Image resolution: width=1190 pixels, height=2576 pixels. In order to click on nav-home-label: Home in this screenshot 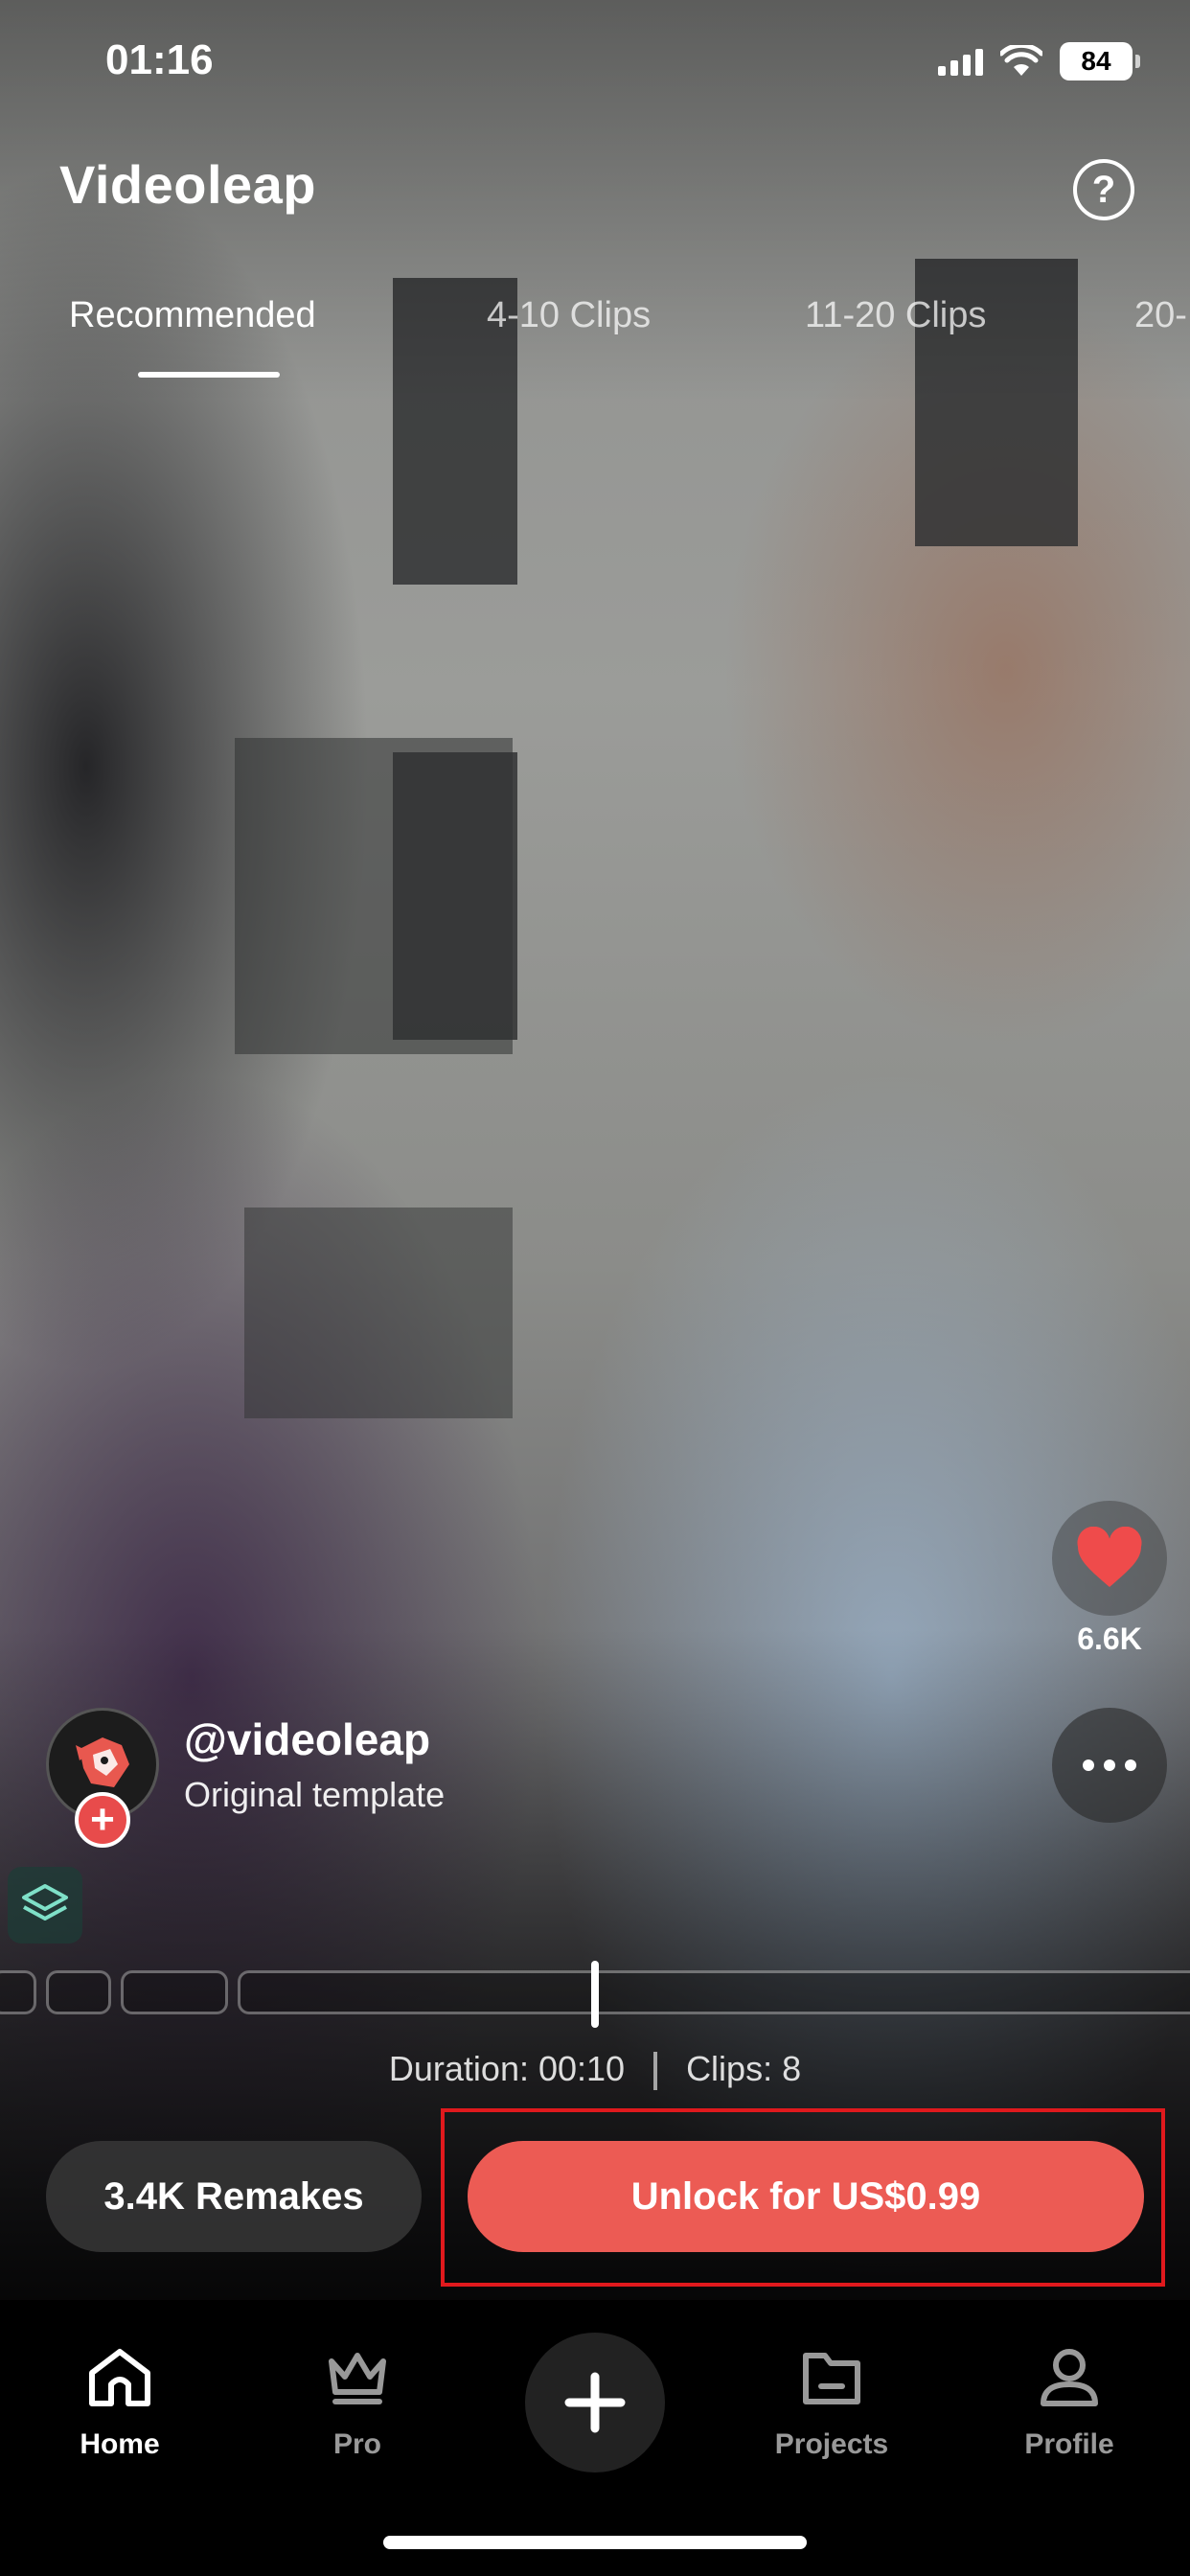, I will do `click(120, 2444)`.